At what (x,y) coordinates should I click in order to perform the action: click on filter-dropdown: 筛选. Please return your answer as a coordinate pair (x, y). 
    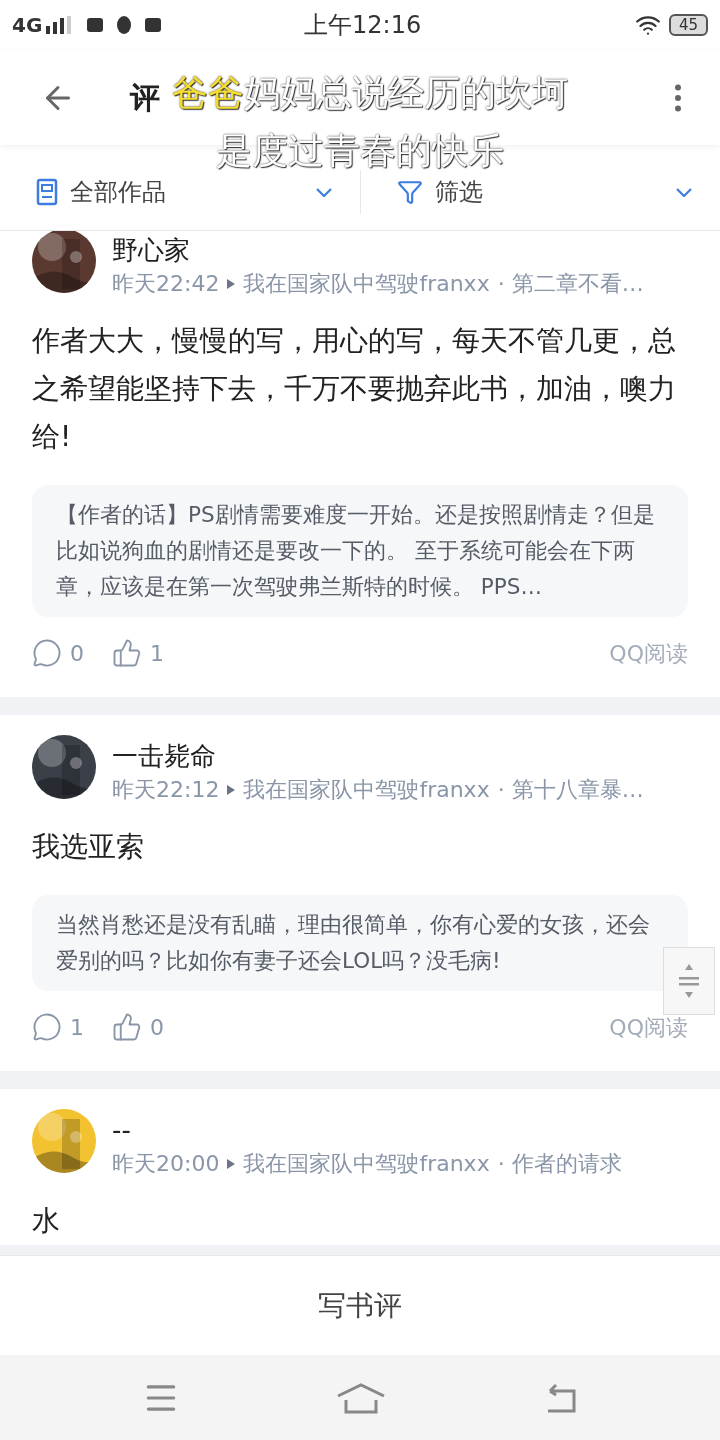
    Looking at the image, I should click on (540, 192).